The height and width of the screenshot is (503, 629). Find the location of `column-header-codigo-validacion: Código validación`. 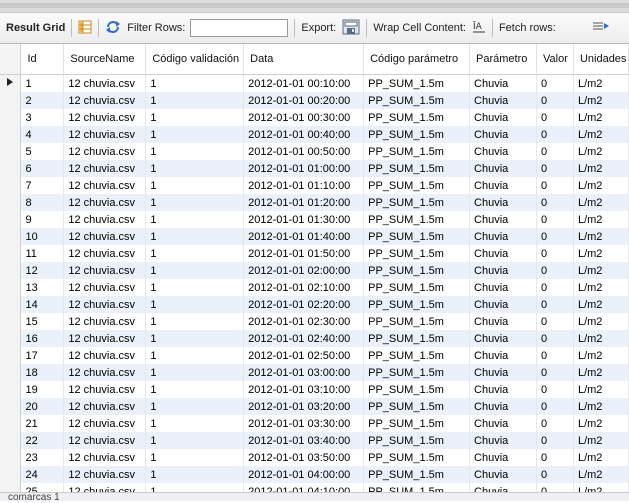

column-header-codigo-validacion: Código validación is located at coordinates (195, 59).